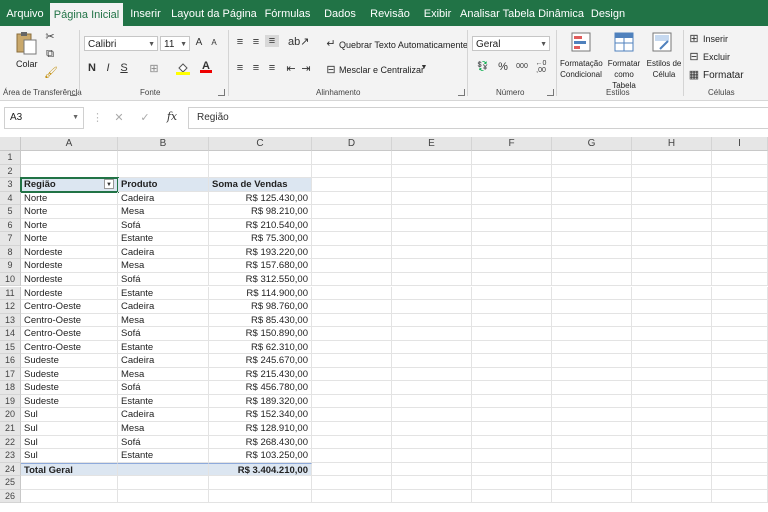 The image size is (768, 512). Describe the element at coordinates (145, 117) in the screenshot. I see `confirm-entry-icon: ✓` at that location.